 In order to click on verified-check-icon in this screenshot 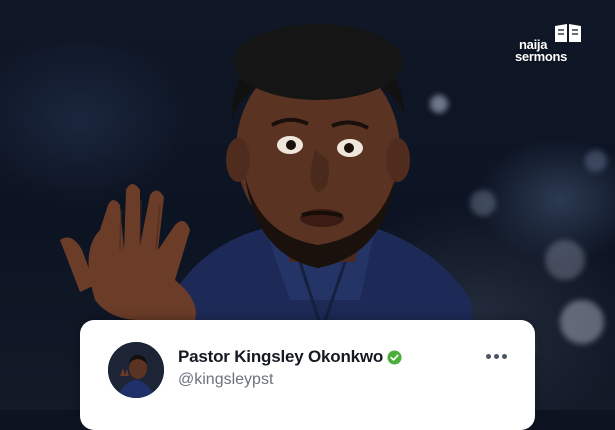, I will do `click(394, 357)`.